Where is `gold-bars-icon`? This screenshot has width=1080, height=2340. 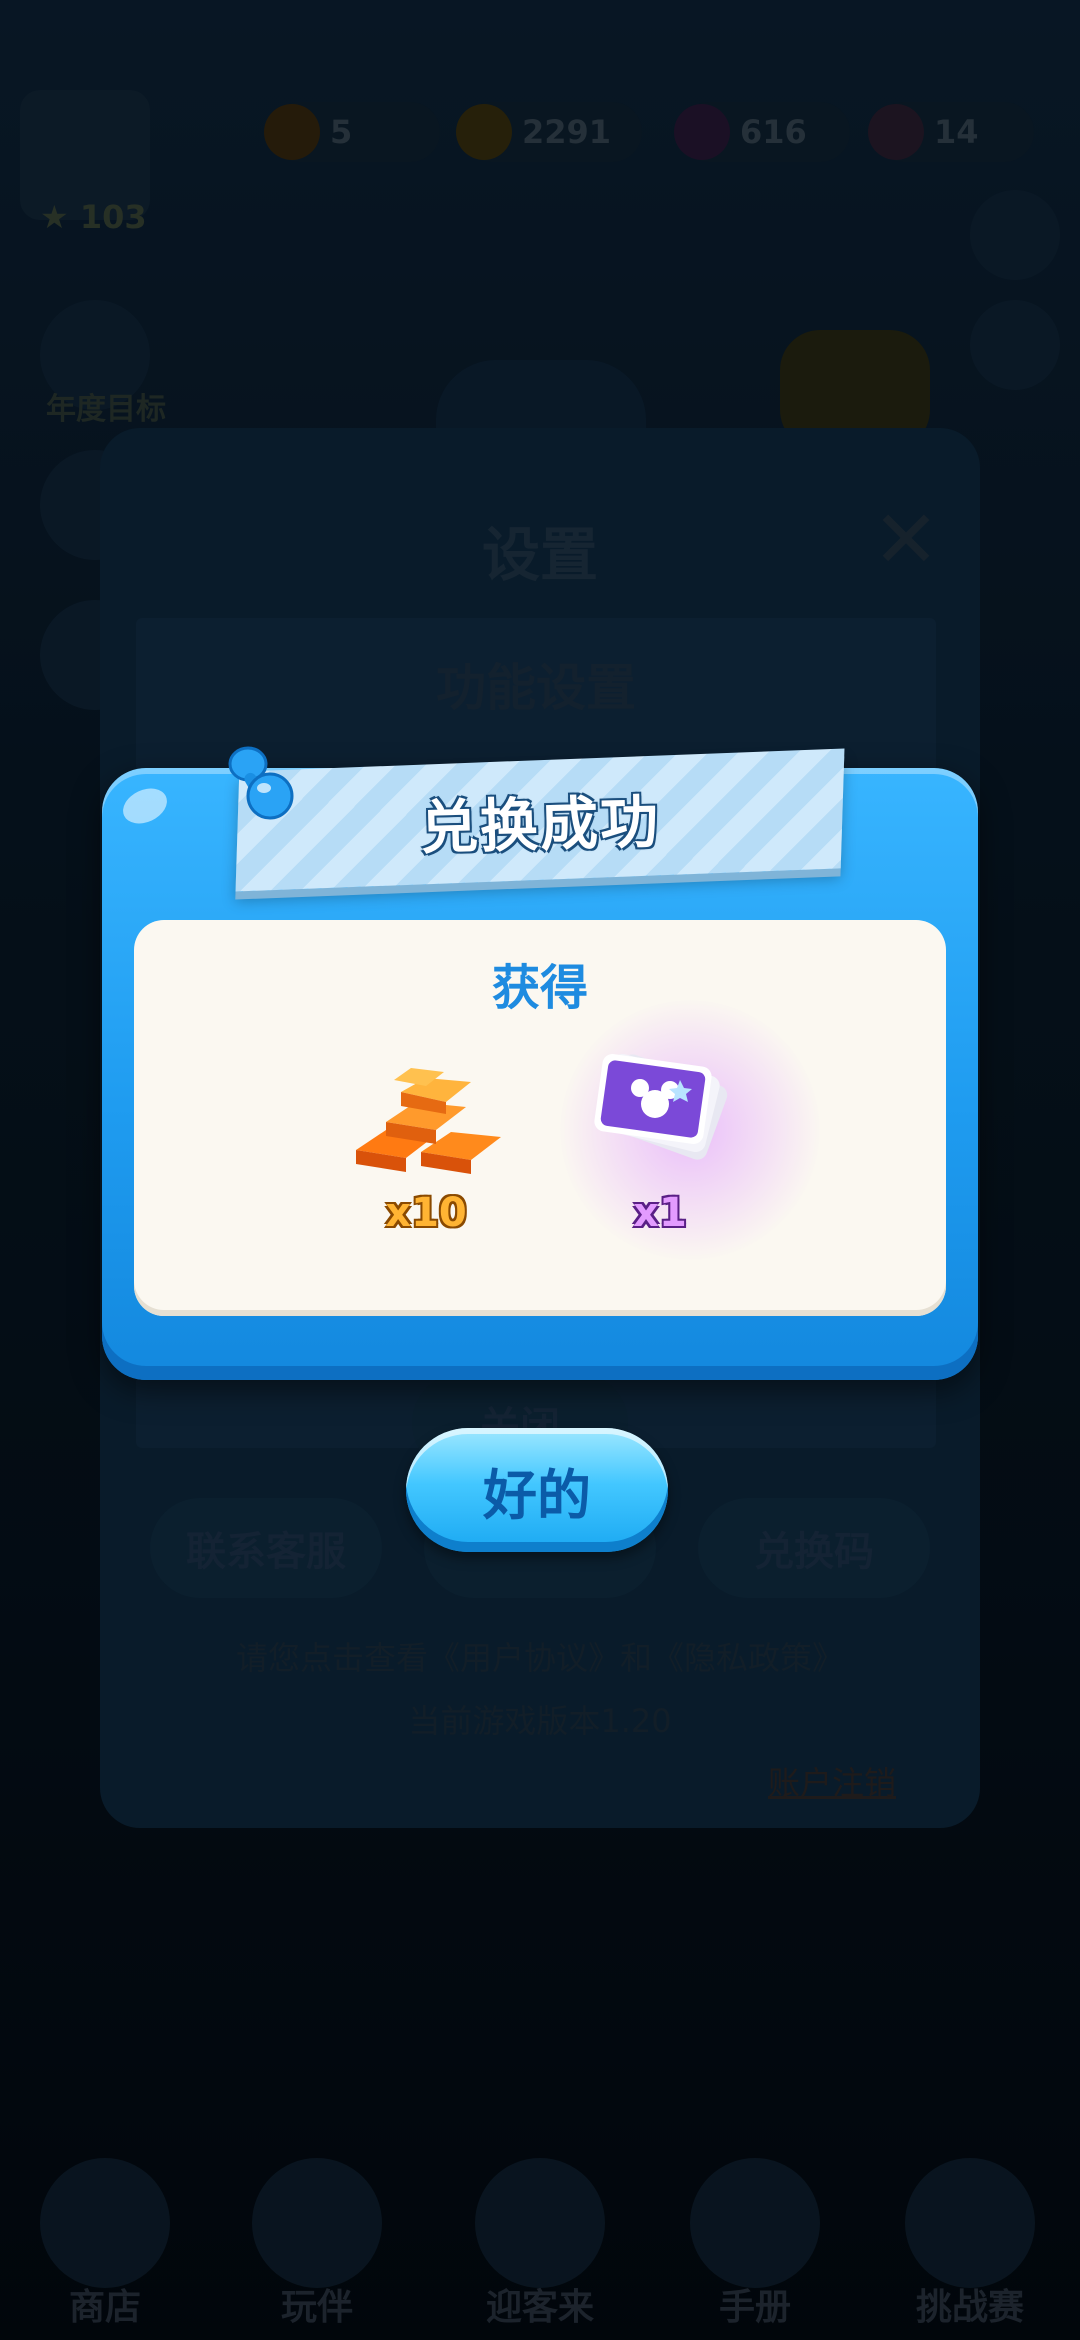 gold-bars-icon is located at coordinates (428, 1121).